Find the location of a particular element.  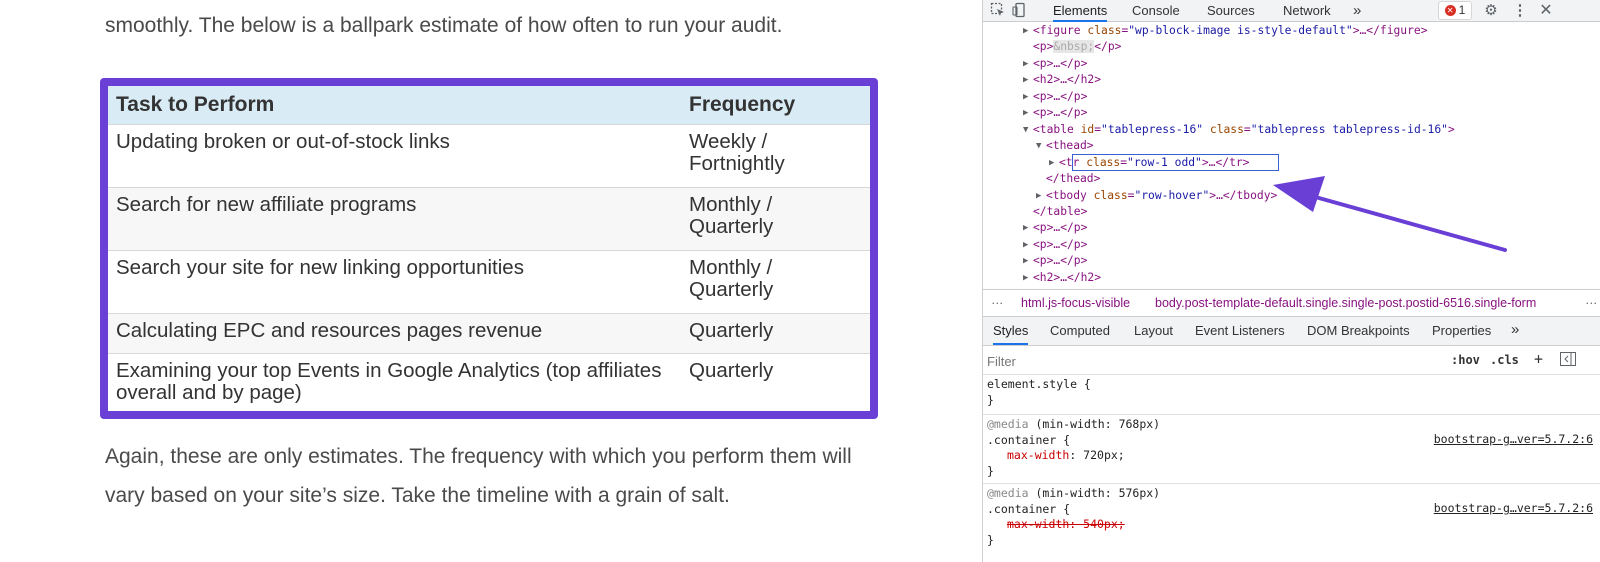

header-task: Task to Perform is located at coordinates (394, 105).